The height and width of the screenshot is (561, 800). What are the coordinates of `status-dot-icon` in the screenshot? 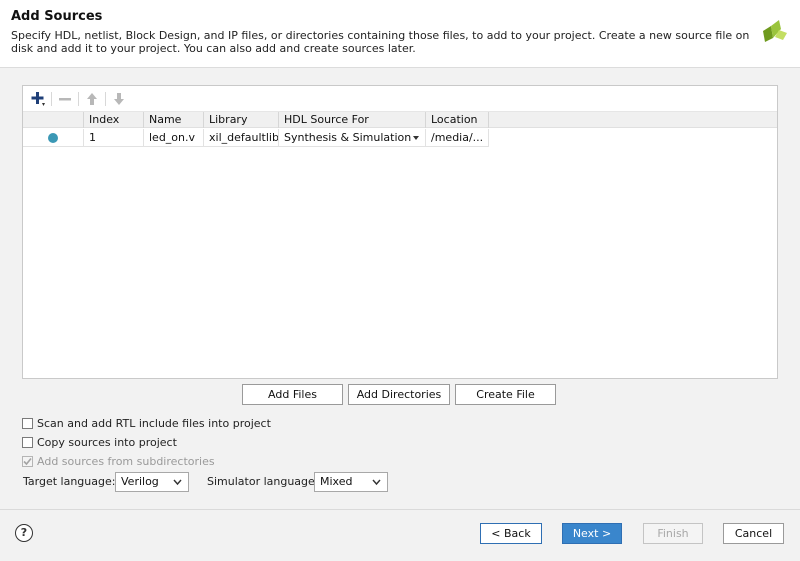 It's located at (53, 138).